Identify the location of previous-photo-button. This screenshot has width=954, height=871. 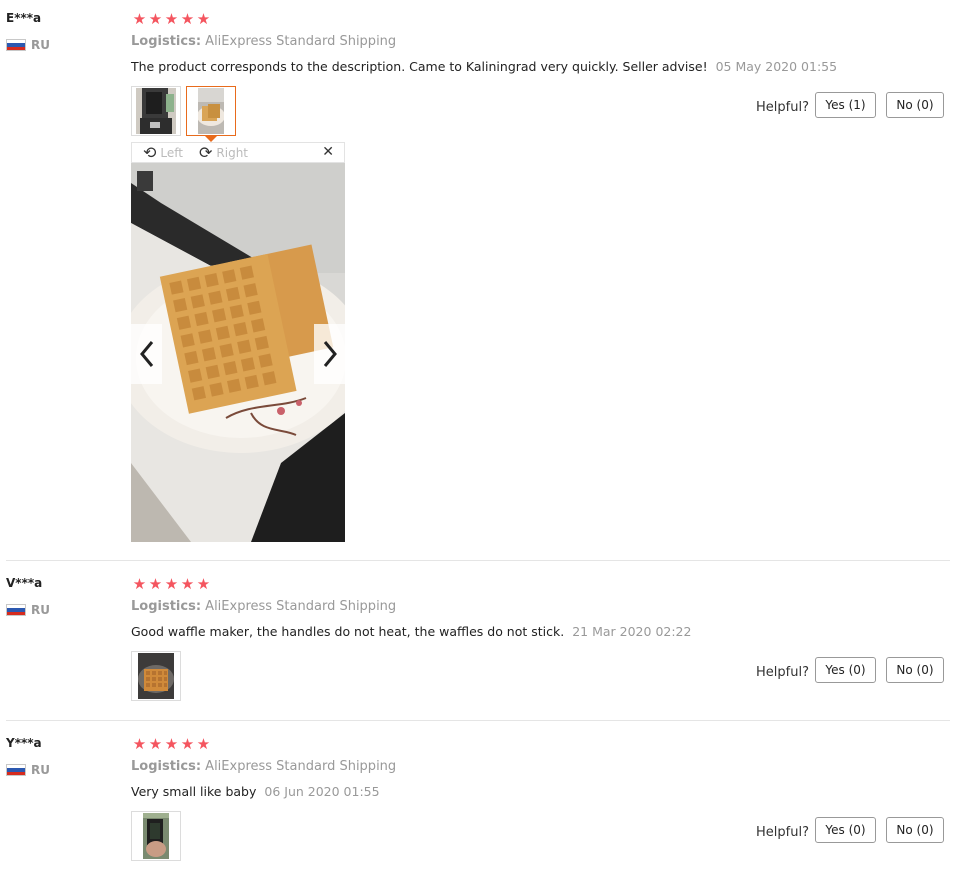
(146, 354).